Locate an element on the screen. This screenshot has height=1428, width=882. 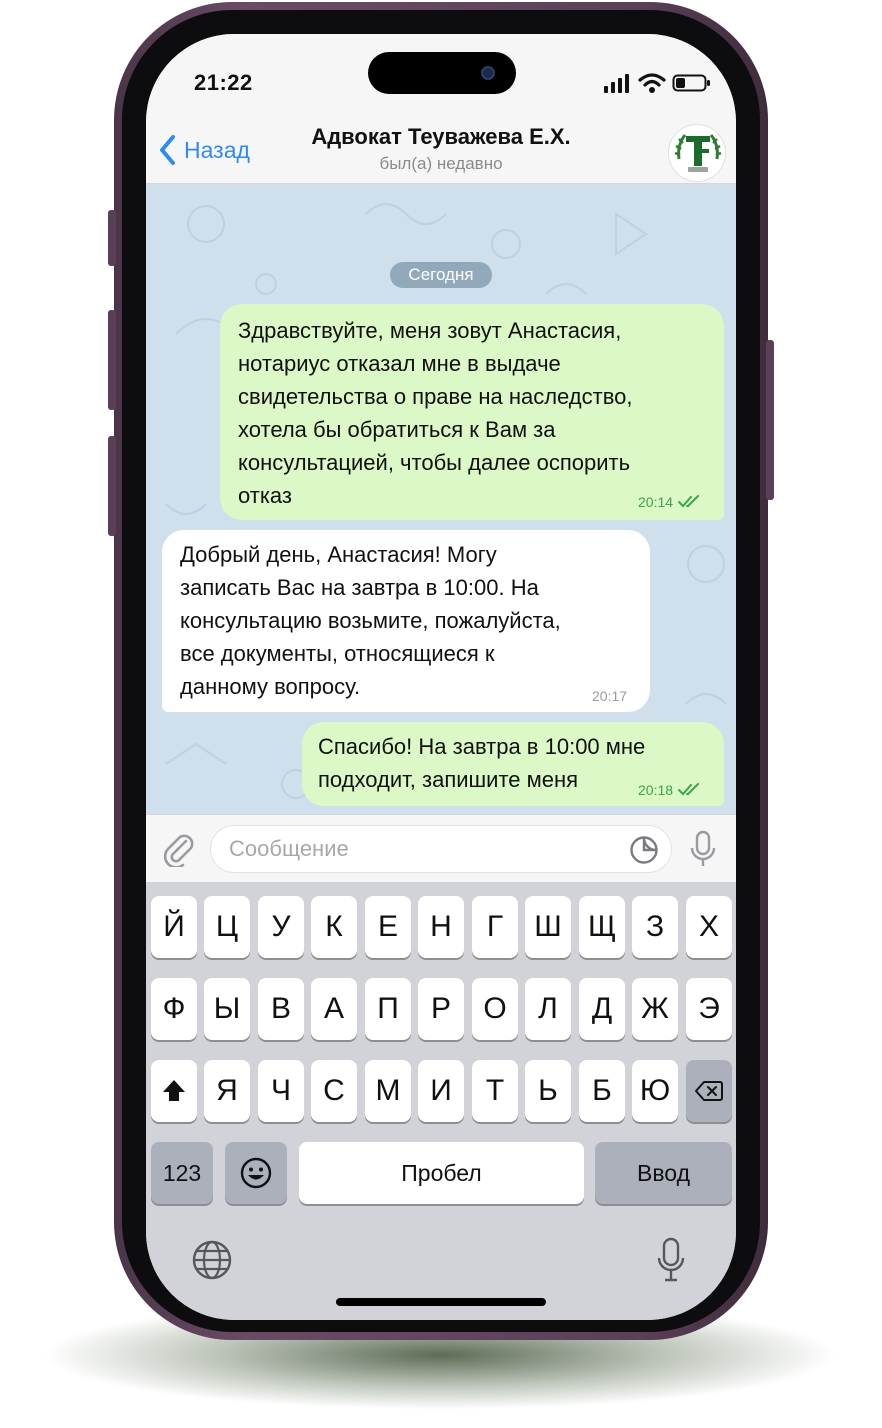
key: Т is located at coordinates (495, 1091).